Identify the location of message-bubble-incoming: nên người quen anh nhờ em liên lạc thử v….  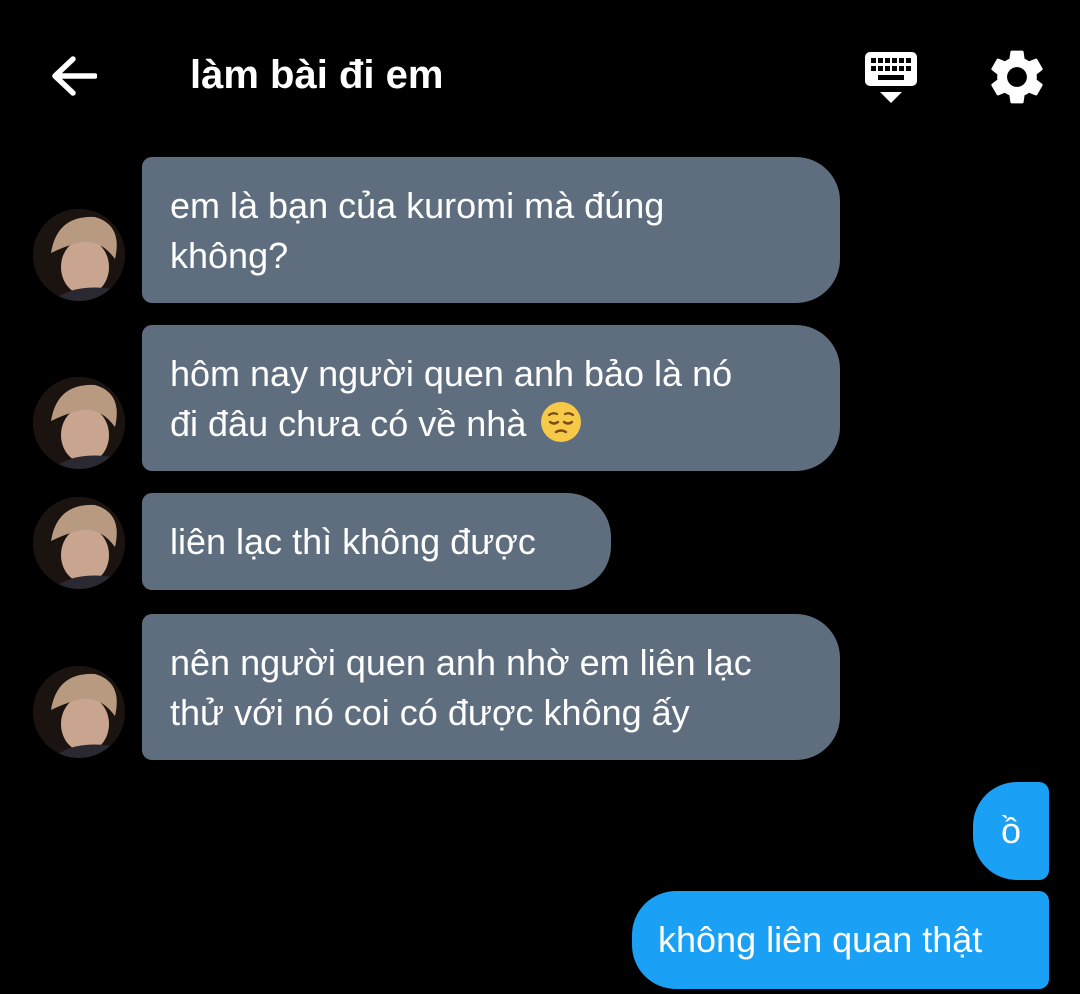
(491, 687).